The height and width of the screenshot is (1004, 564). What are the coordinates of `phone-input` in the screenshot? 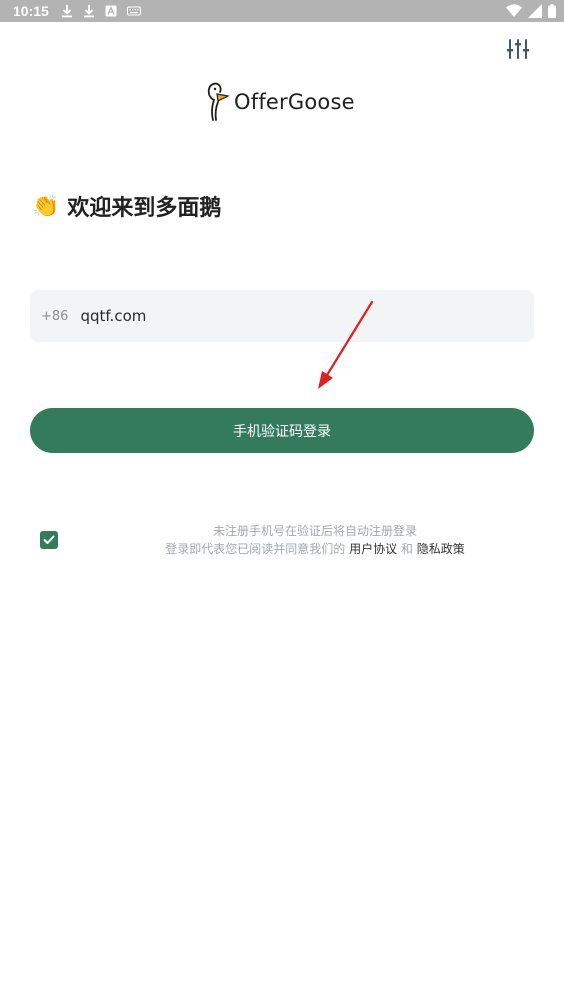 It's located at (270, 316).